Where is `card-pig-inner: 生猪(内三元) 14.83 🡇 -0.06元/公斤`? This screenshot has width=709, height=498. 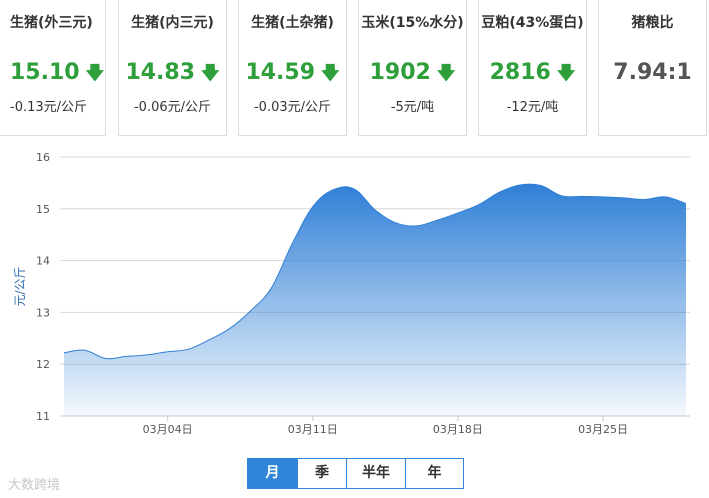 card-pig-inner: 生猪(内三元) 14.83 🡇 -0.06元/公斤 is located at coordinates (172, 68).